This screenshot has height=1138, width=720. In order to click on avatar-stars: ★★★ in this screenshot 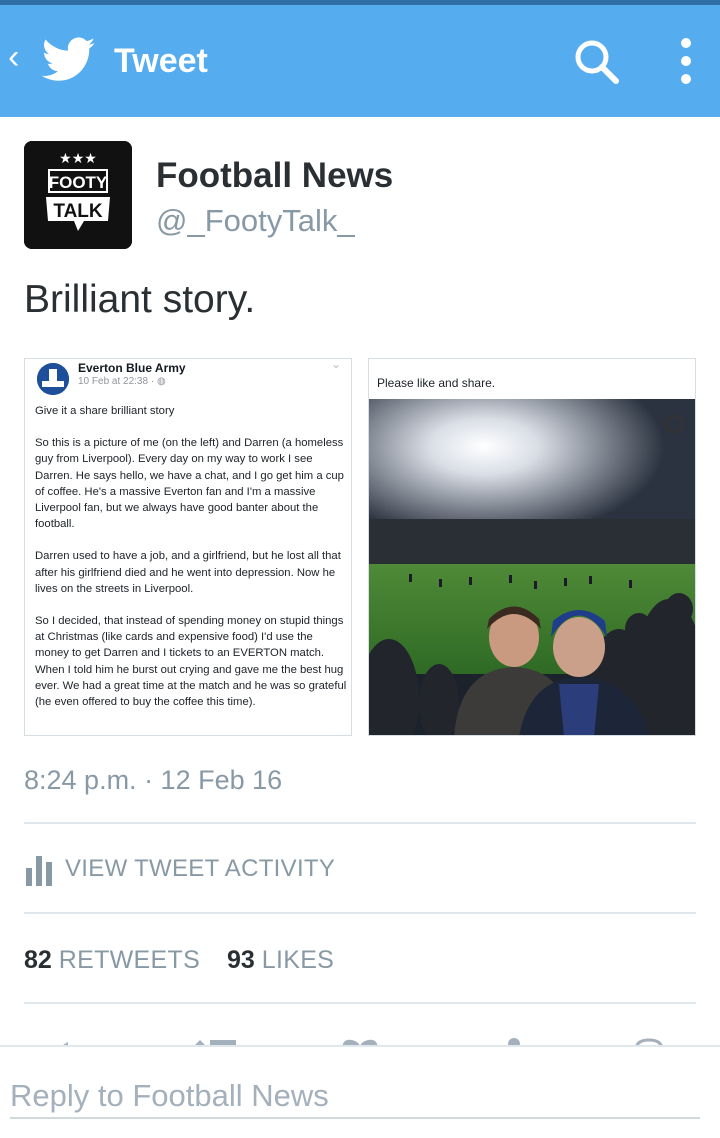, I will do `click(78, 159)`.